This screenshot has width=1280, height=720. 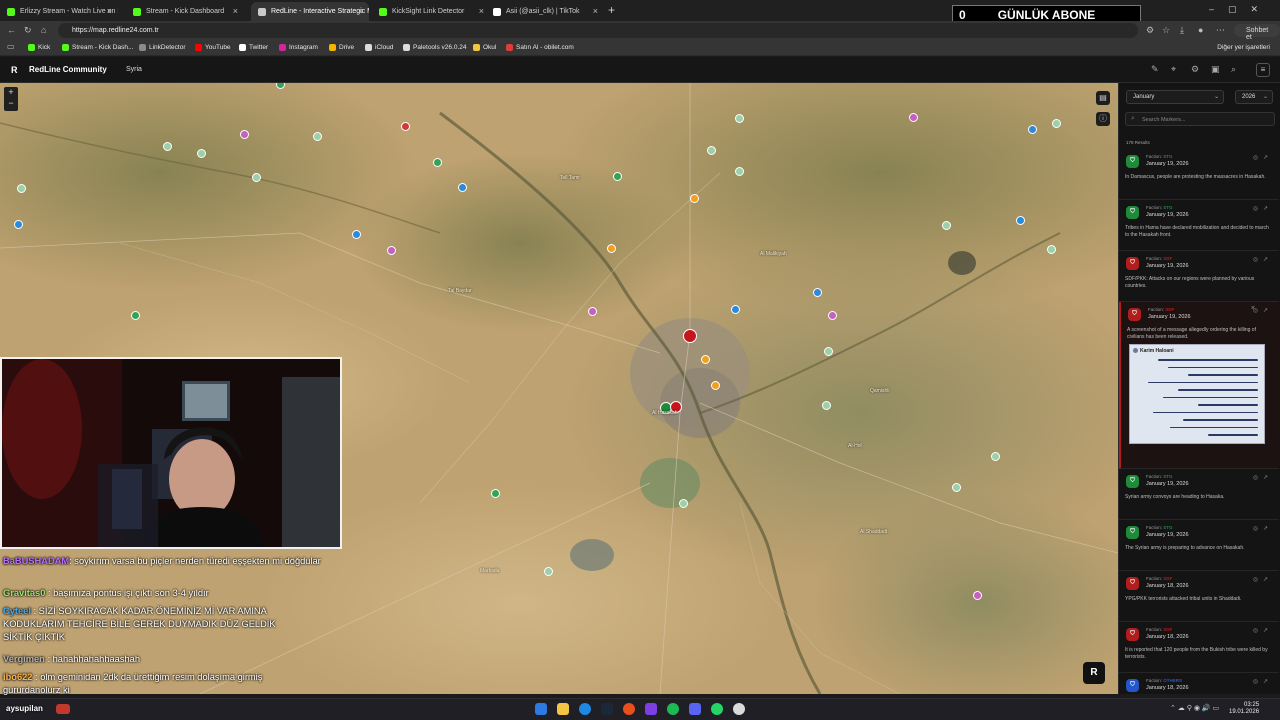 I want to click on bookmark-item: Kick, so click(x=39, y=47).